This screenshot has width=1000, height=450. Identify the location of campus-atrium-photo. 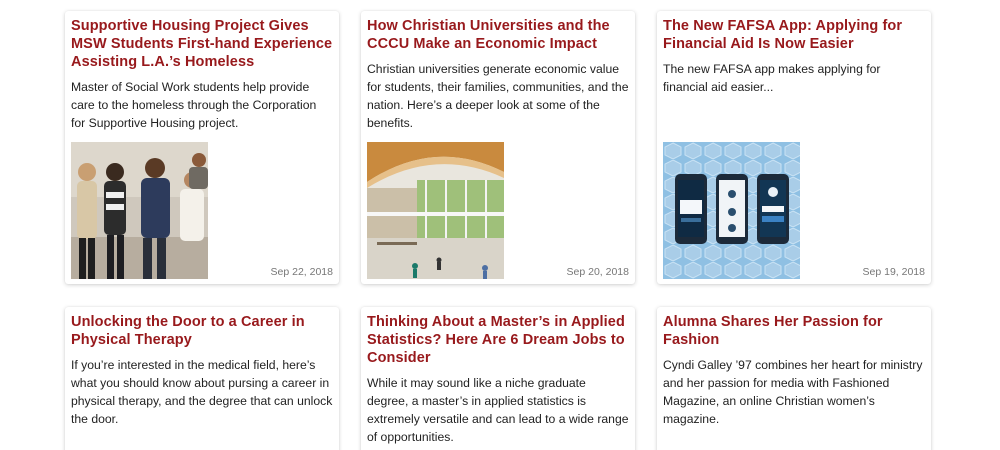
(435, 210).